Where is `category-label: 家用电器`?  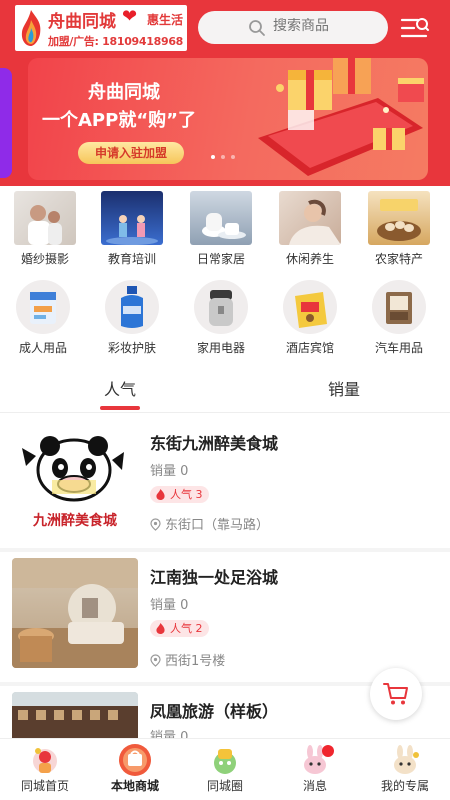
category-label: 家用电器 is located at coordinates (220, 348).